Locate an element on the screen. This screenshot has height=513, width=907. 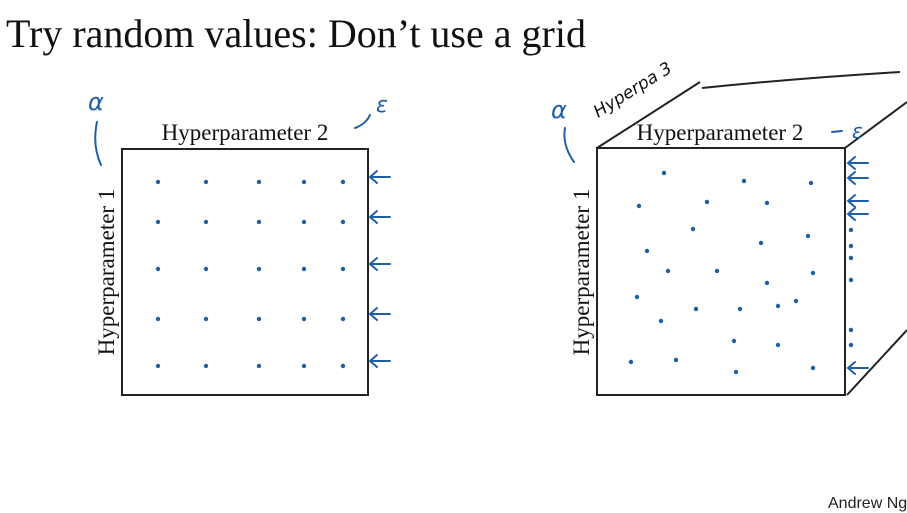
hyperparameter-3-annotation: Hyperpa 3 is located at coordinates (633, 90).